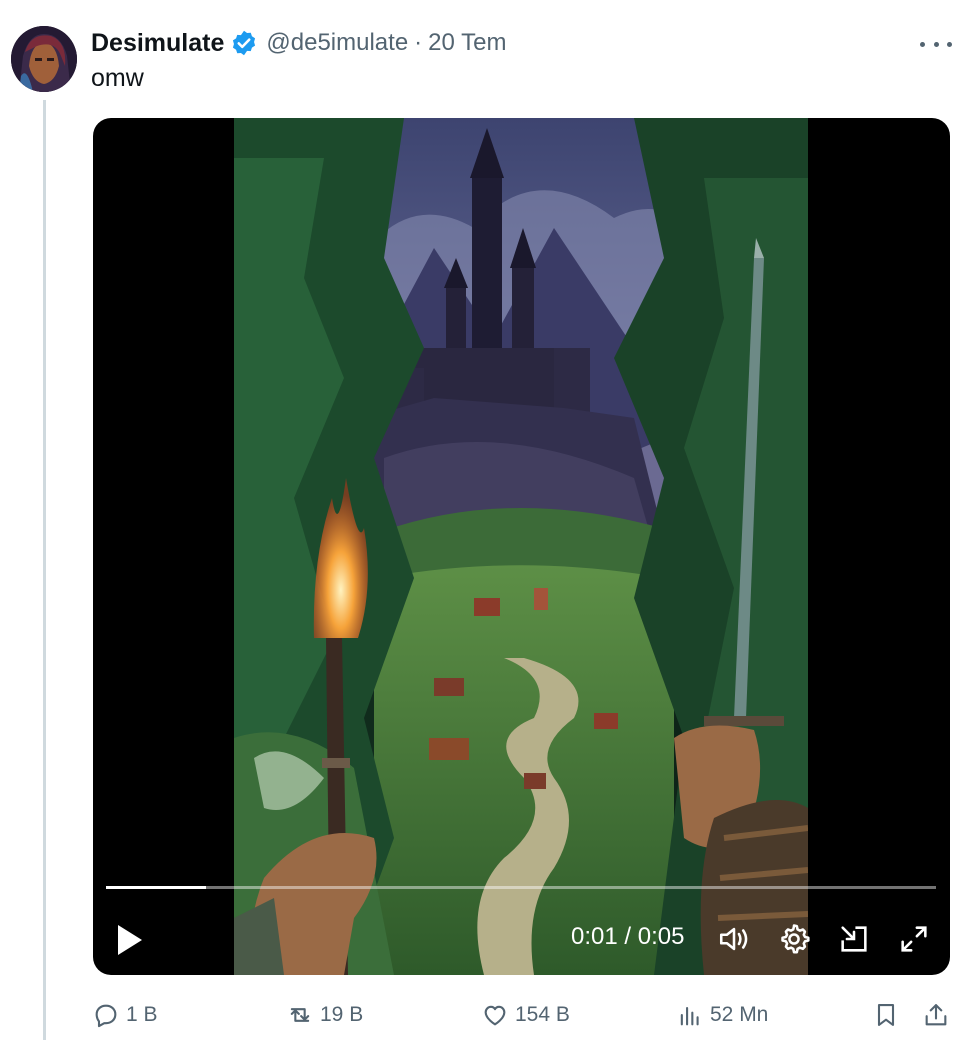 The height and width of the screenshot is (1040, 980). I want to click on video-progress-fill, so click(156, 887).